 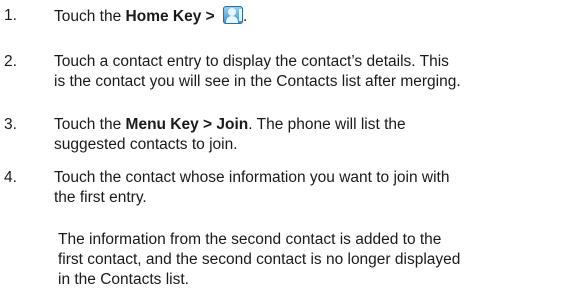 I want to click on step-number: 4., so click(x=10, y=177).